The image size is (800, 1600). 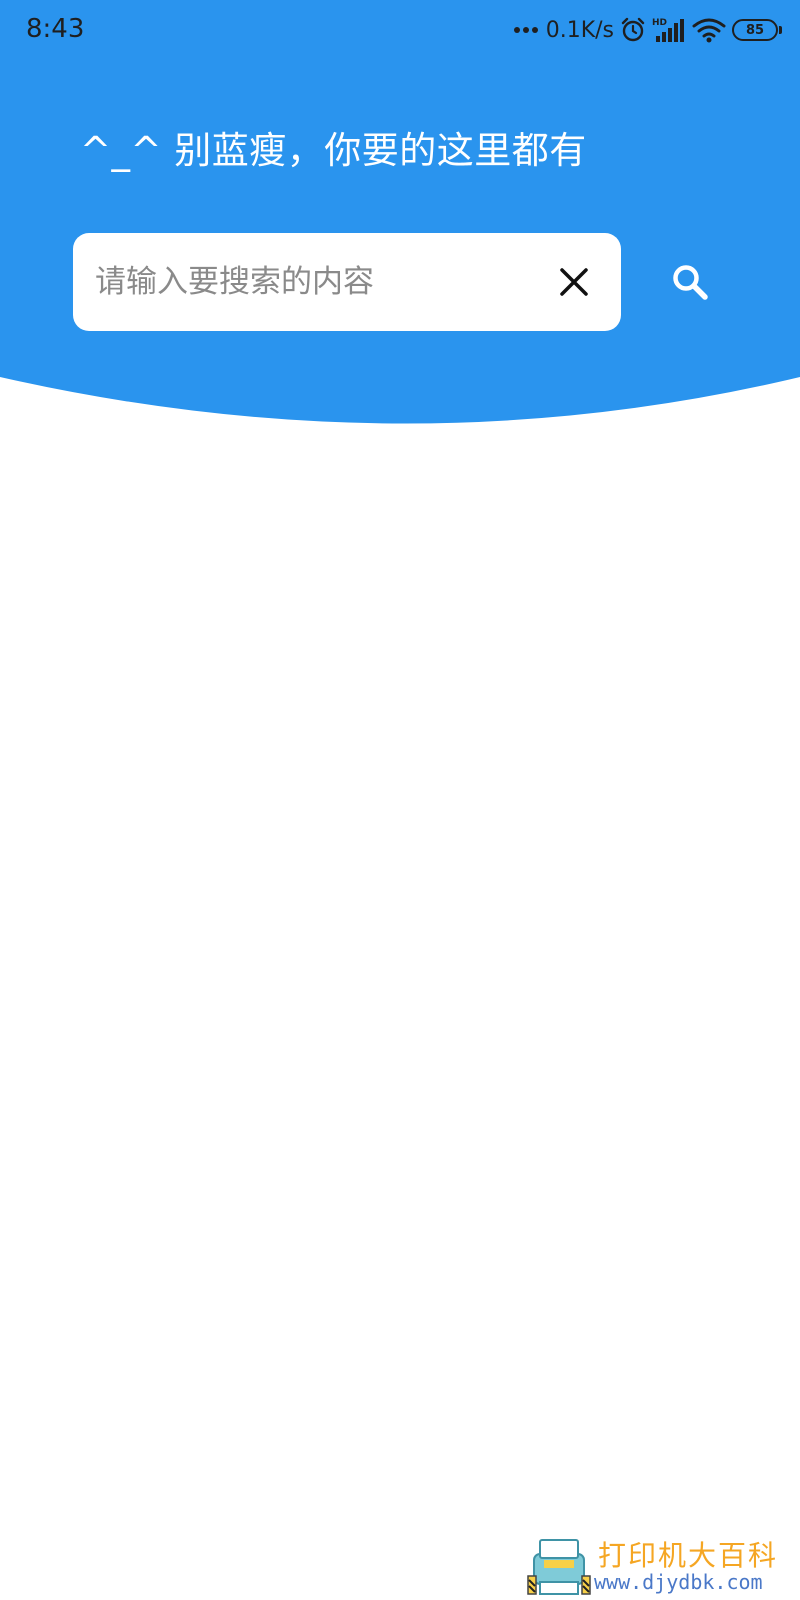 What do you see at coordinates (55, 29) in the screenshot?
I see `status-time: 8:43` at bounding box center [55, 29].